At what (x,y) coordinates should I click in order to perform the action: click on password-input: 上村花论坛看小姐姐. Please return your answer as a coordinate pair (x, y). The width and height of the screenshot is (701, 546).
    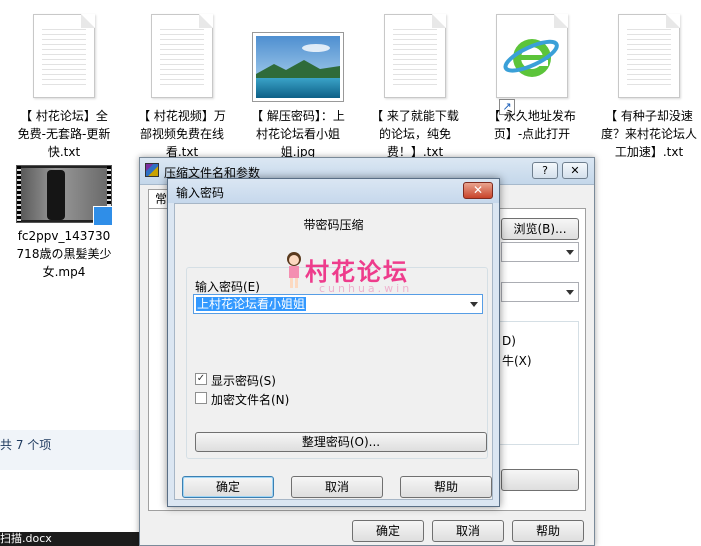
    Looking at the image, I should click on (338, 304).